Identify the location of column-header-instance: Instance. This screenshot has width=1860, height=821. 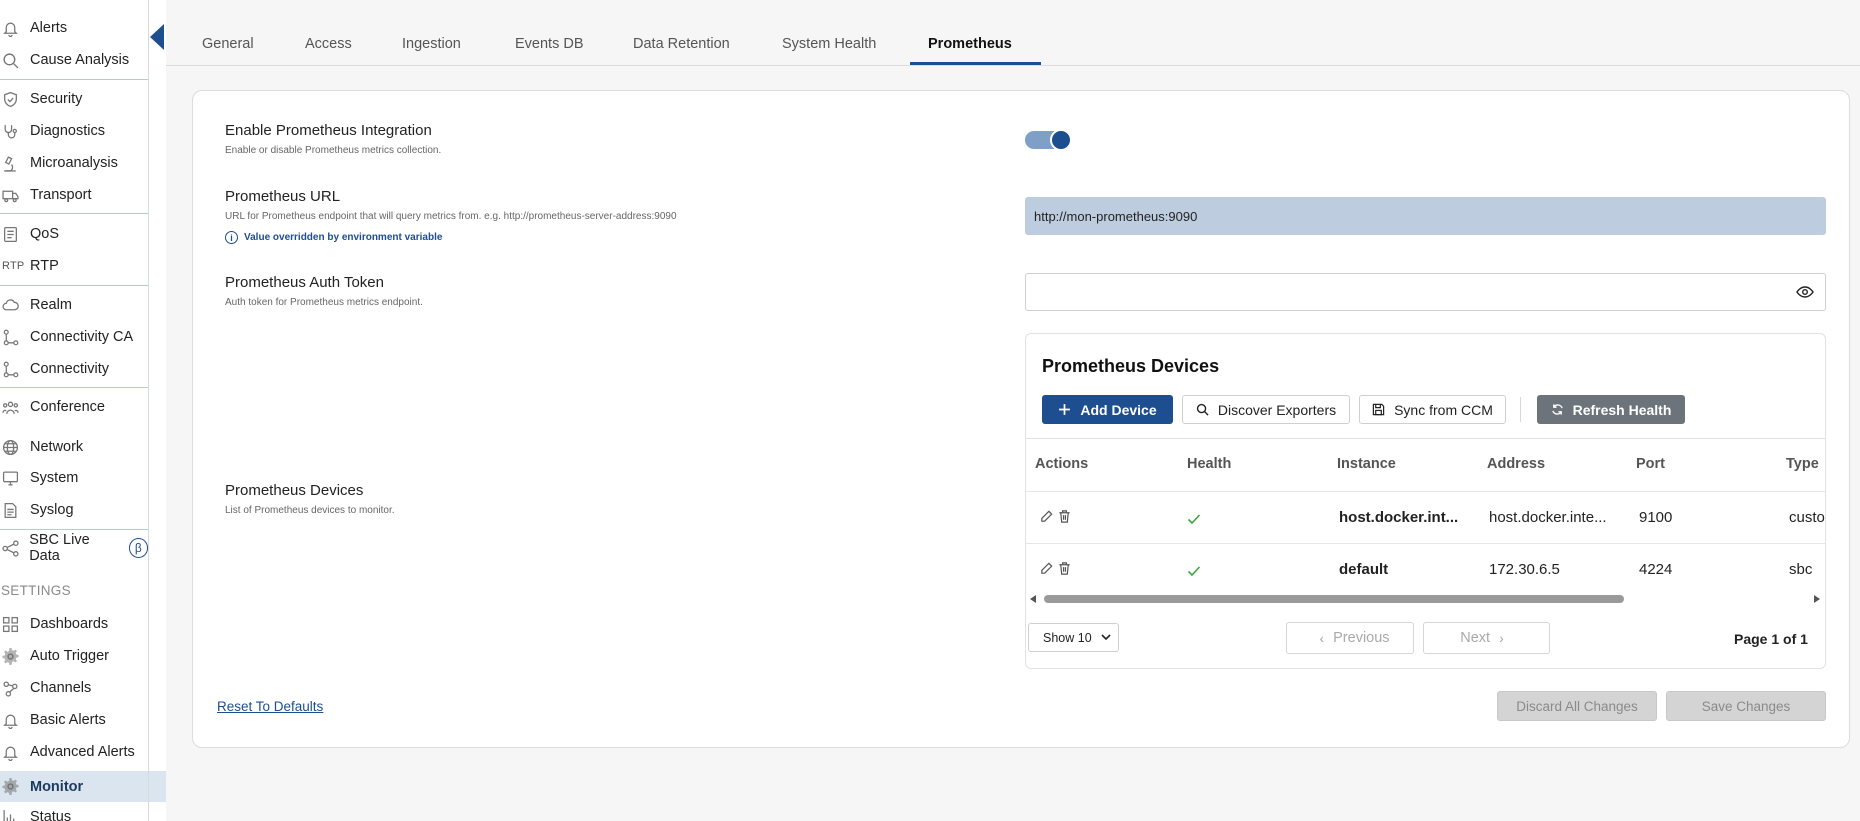
(1366, 464).